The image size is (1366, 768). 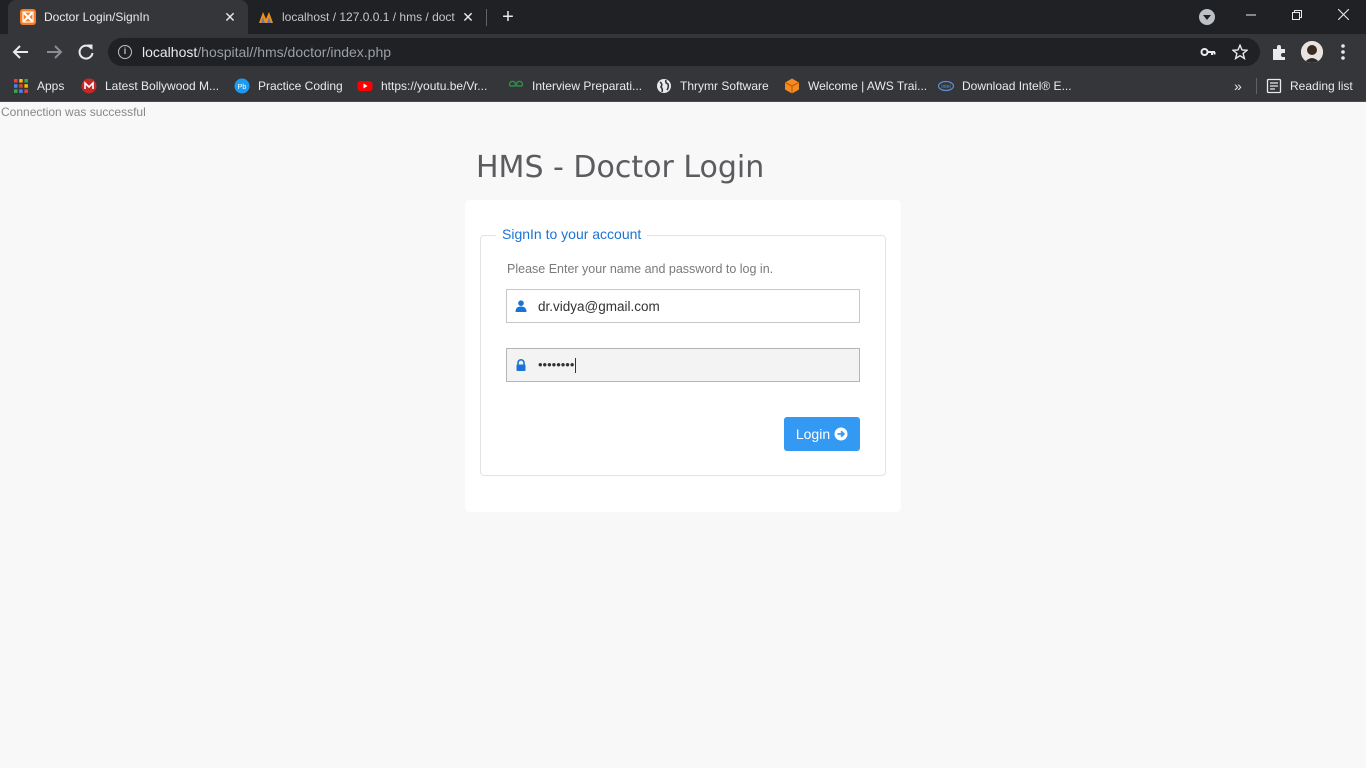 I want to click on bookmark-apps: Apps, so click(x=38, y=86).